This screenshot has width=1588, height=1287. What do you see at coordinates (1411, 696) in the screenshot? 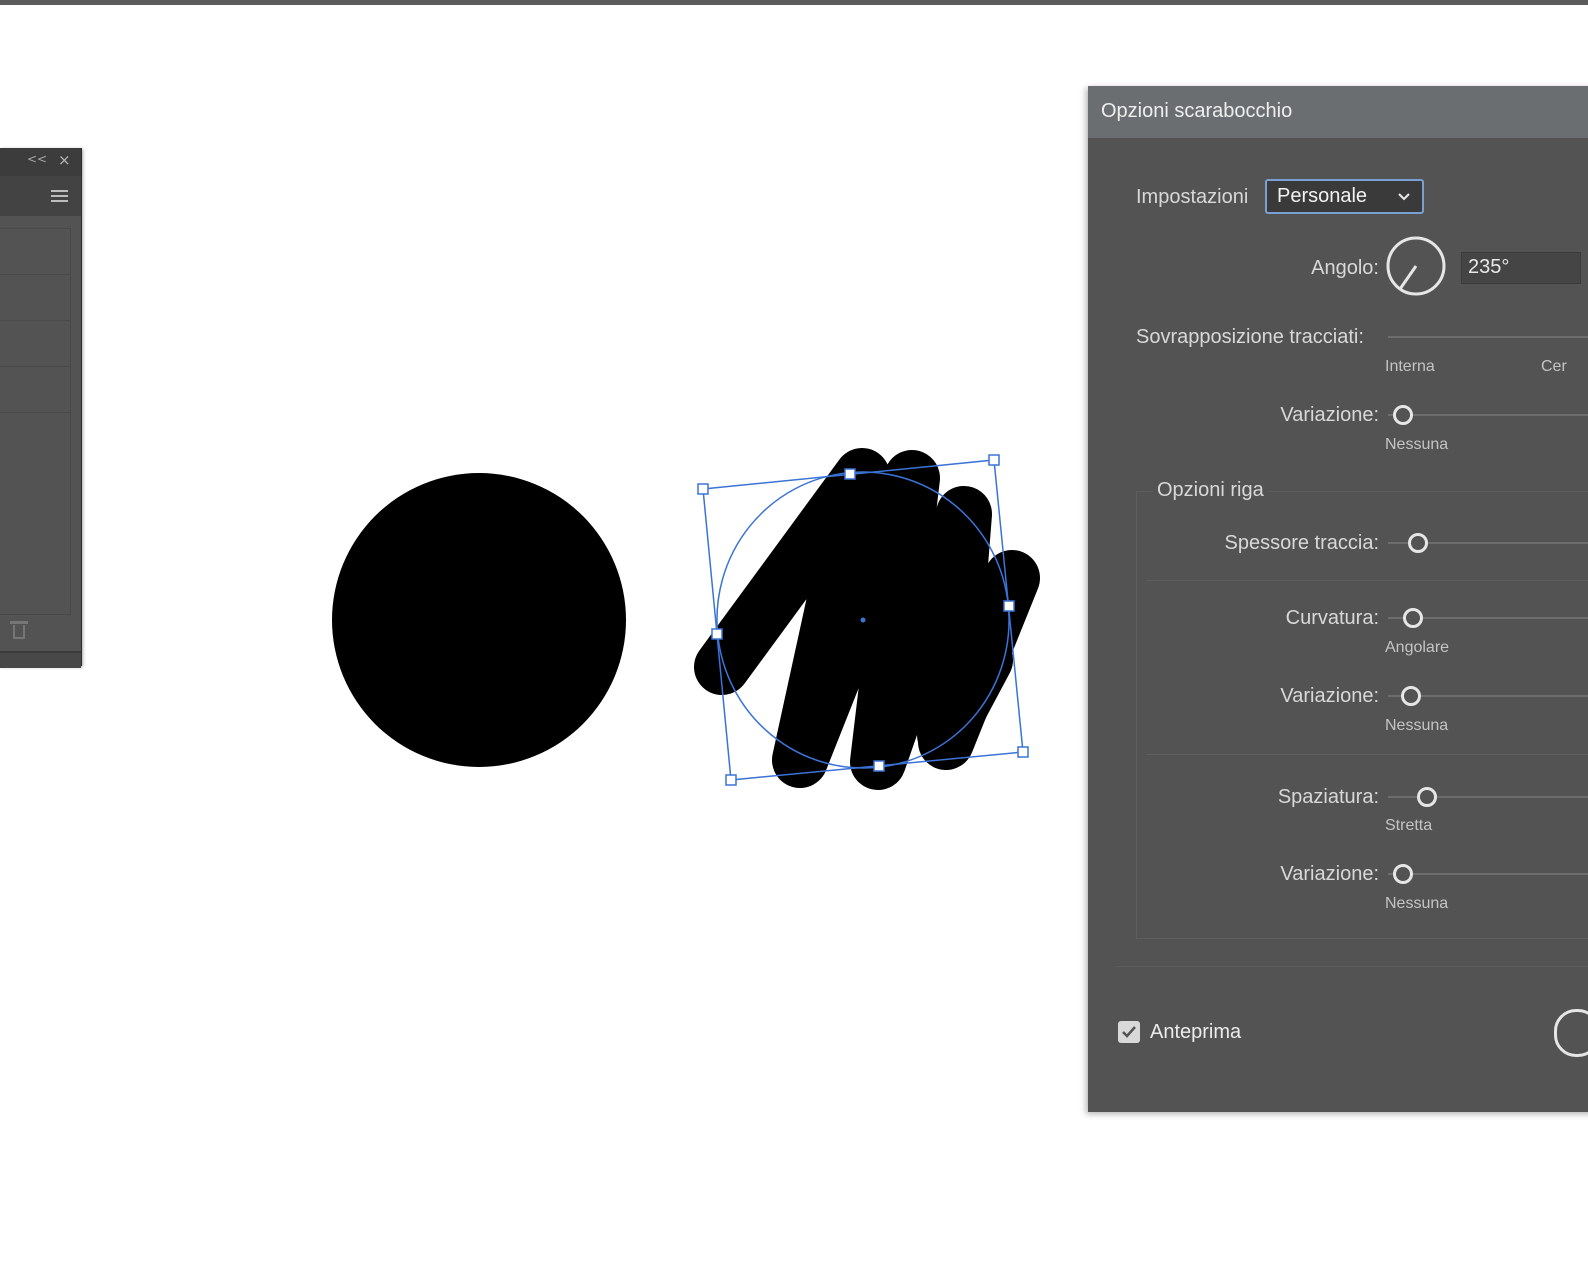
I see `curviness-variation-knob` at bounding box center [1411, 696].